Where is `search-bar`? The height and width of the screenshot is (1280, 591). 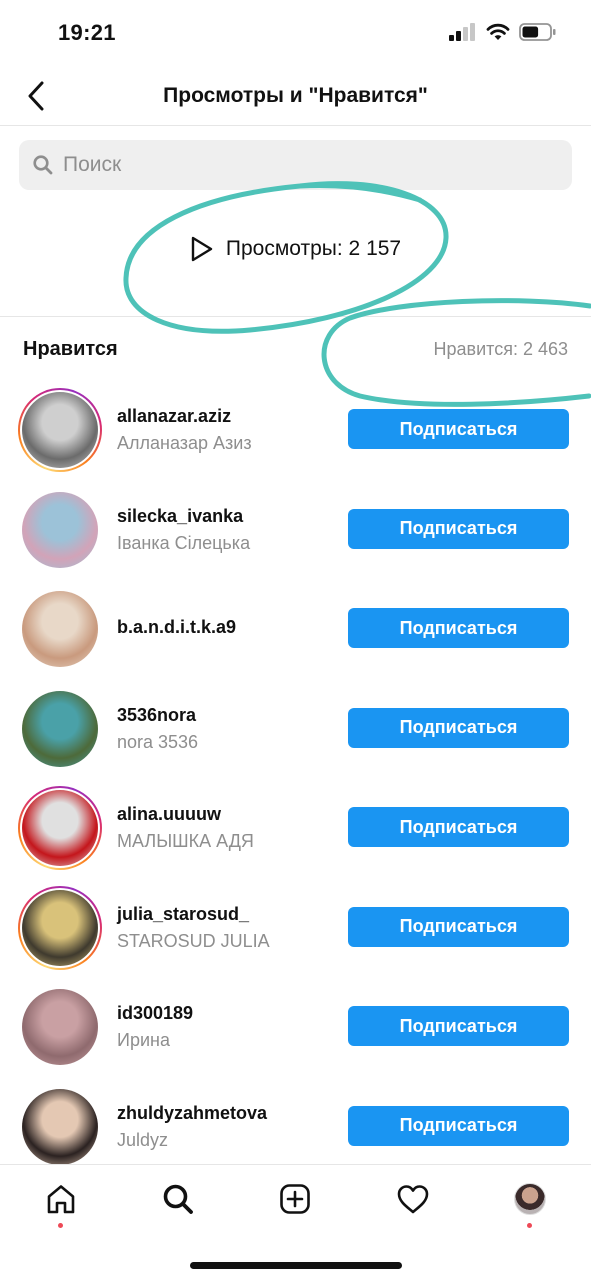 search-bar is located at coordinates (295, 165).